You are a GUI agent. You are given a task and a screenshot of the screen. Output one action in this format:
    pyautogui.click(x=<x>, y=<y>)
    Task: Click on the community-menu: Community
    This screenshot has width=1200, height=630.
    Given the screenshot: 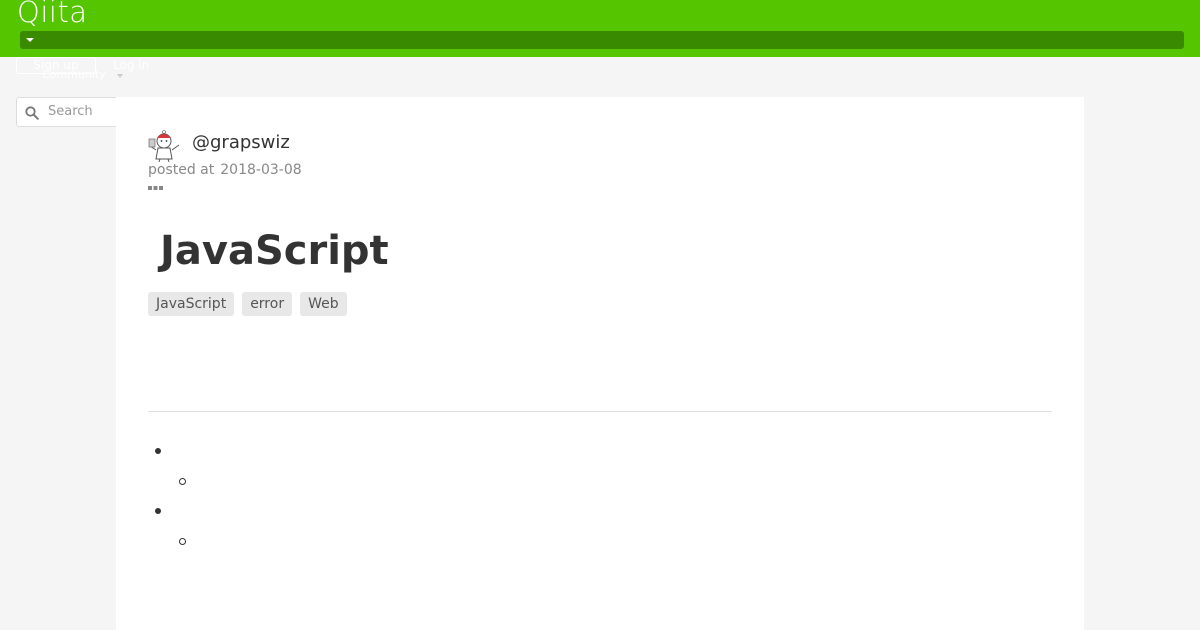 What is the action you would take?
    pyautogui.click(x=74, y=75)
    